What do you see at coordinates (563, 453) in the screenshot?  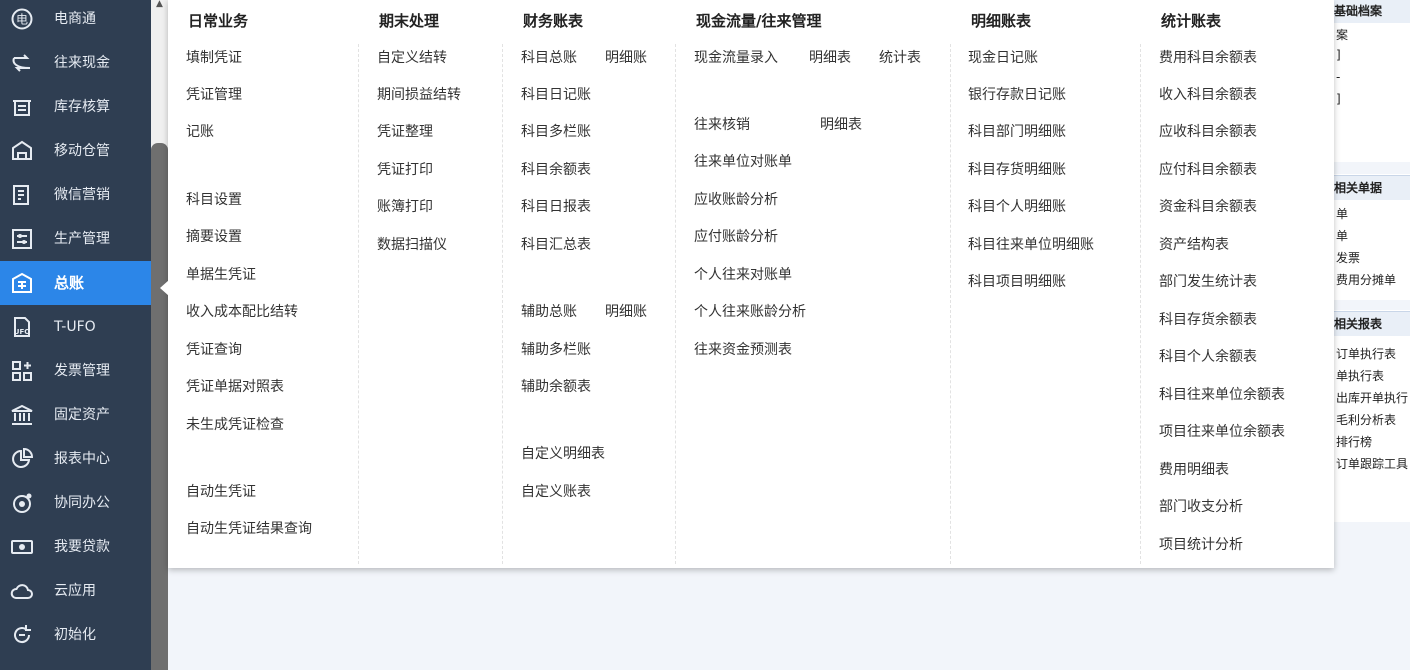 I see `menu-item-custom-detail-table: 自定义明细表` at bounding box center [563, 453].